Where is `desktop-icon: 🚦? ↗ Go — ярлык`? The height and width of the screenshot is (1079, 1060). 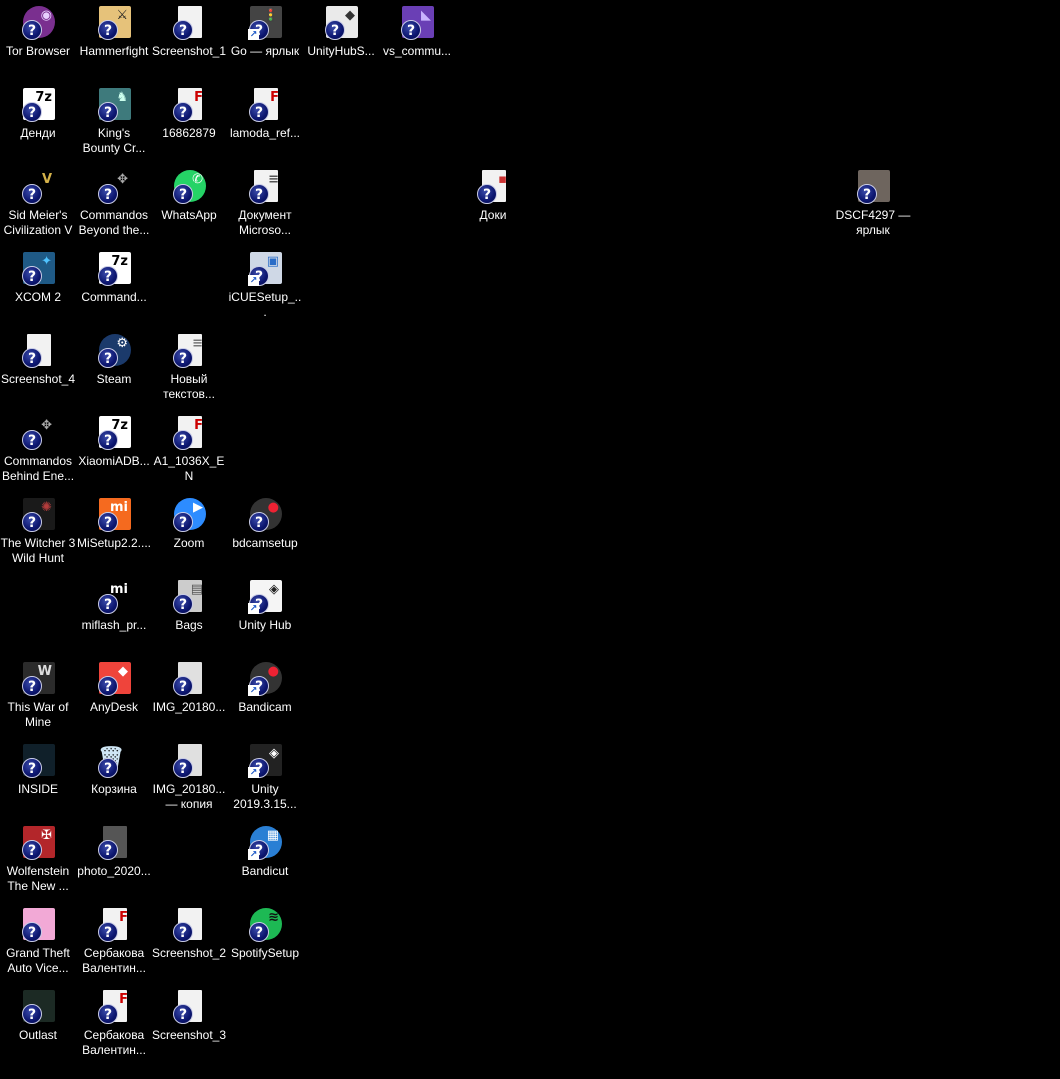
desktop-icon: 🚦? ↗ Go — ярлык is located at coordinates (265, 42).